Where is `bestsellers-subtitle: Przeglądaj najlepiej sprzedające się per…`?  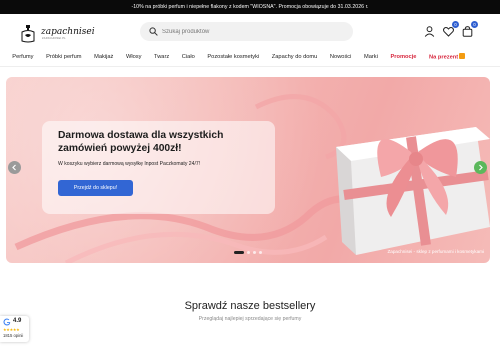
bestsellers-subtitle: Przeglądaj najlepiej sprzedające się per… is located at coordinates (250, 319).